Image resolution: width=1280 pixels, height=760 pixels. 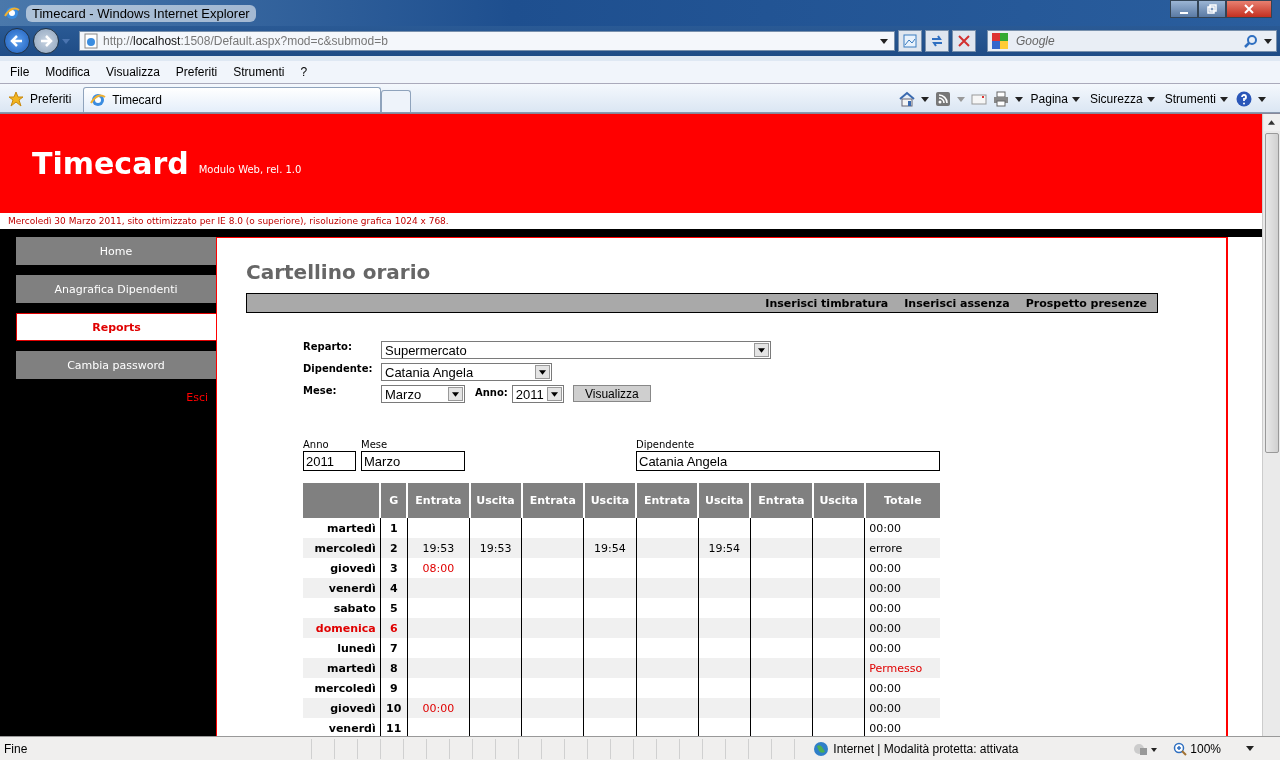 I want to click on field-label: Dipendente:, so click(x=338, y=368).